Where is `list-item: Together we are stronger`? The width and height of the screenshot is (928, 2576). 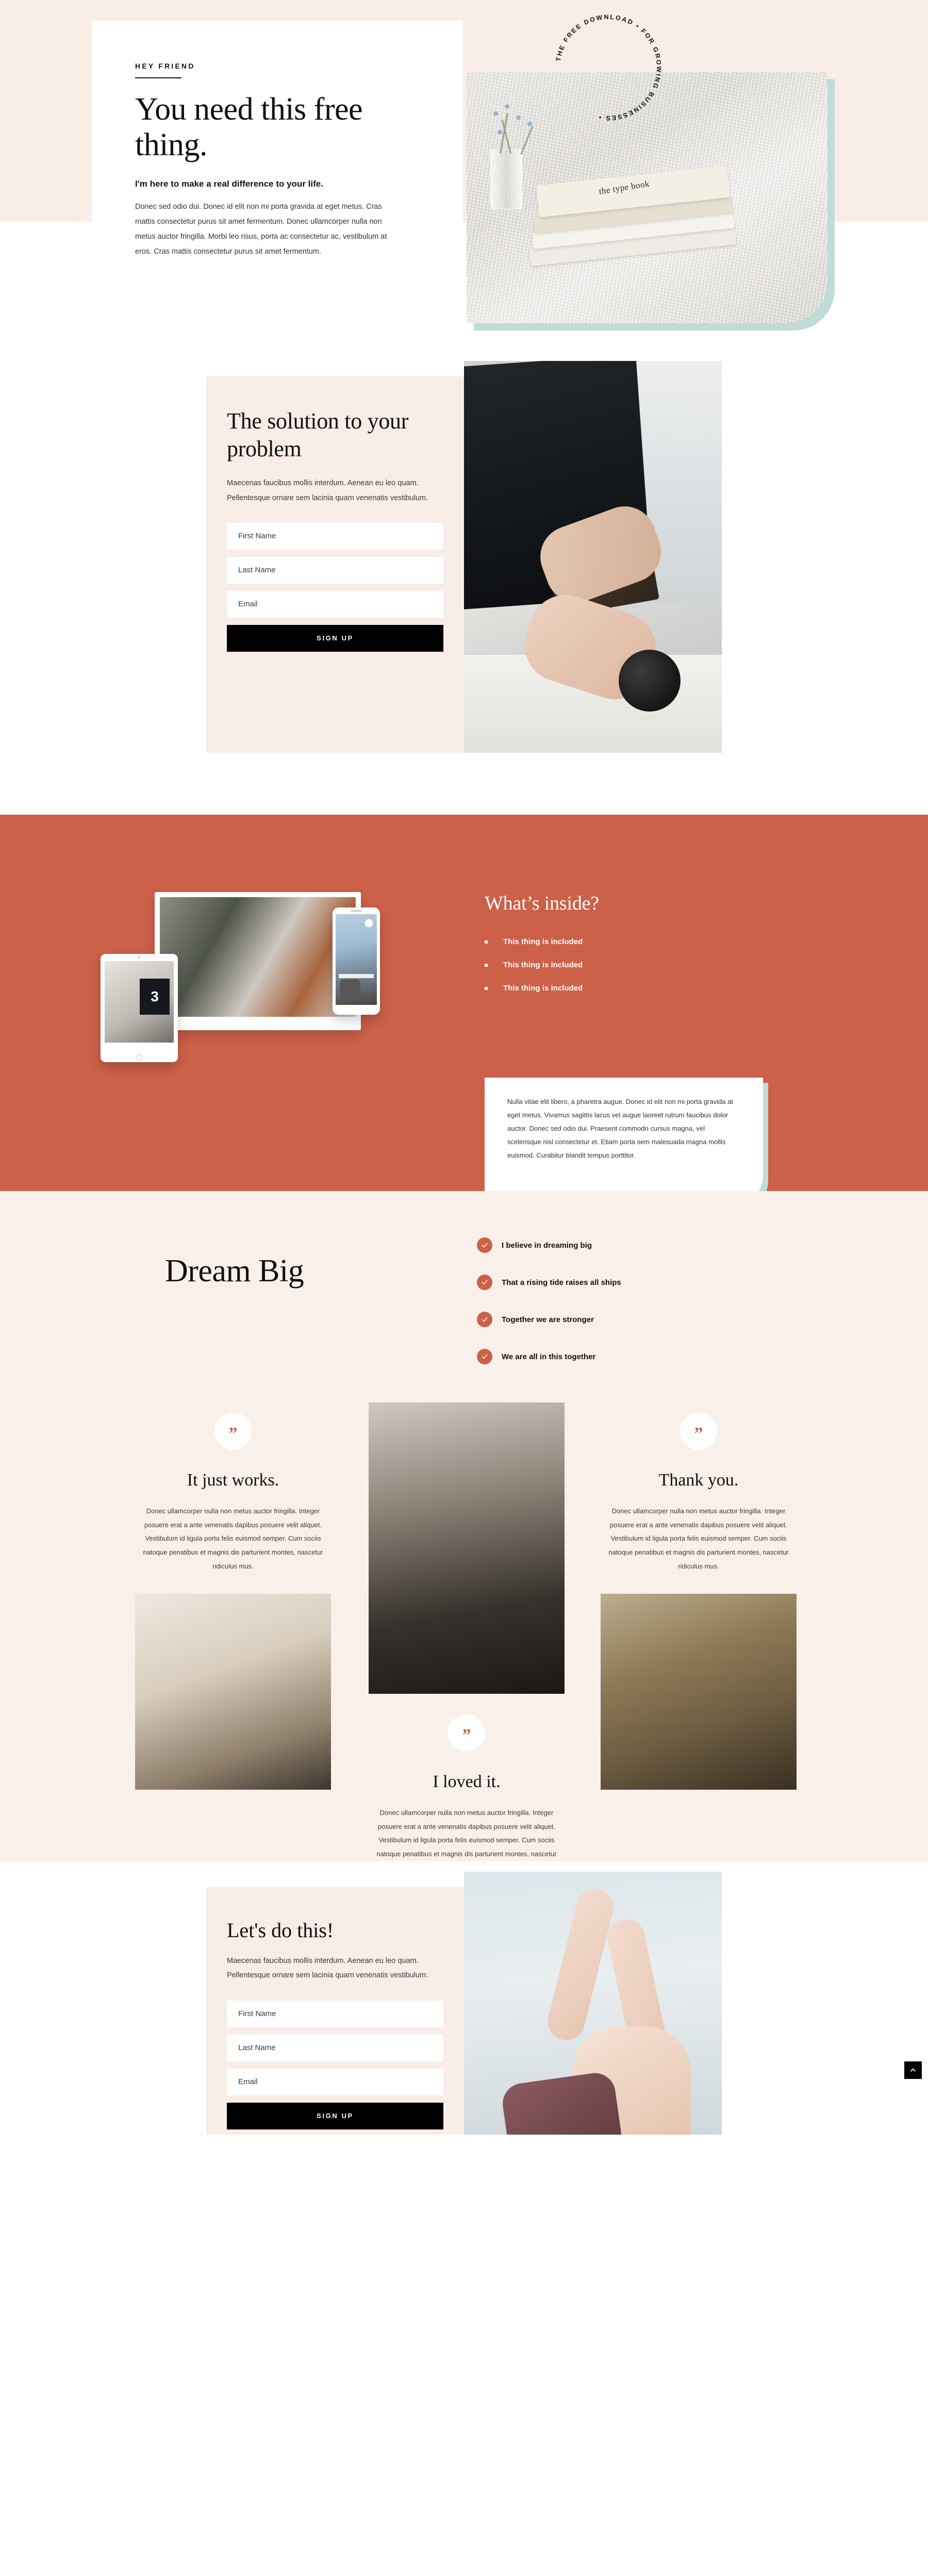
list-item: Together we are stronger is located at coordinates (631, 1319).